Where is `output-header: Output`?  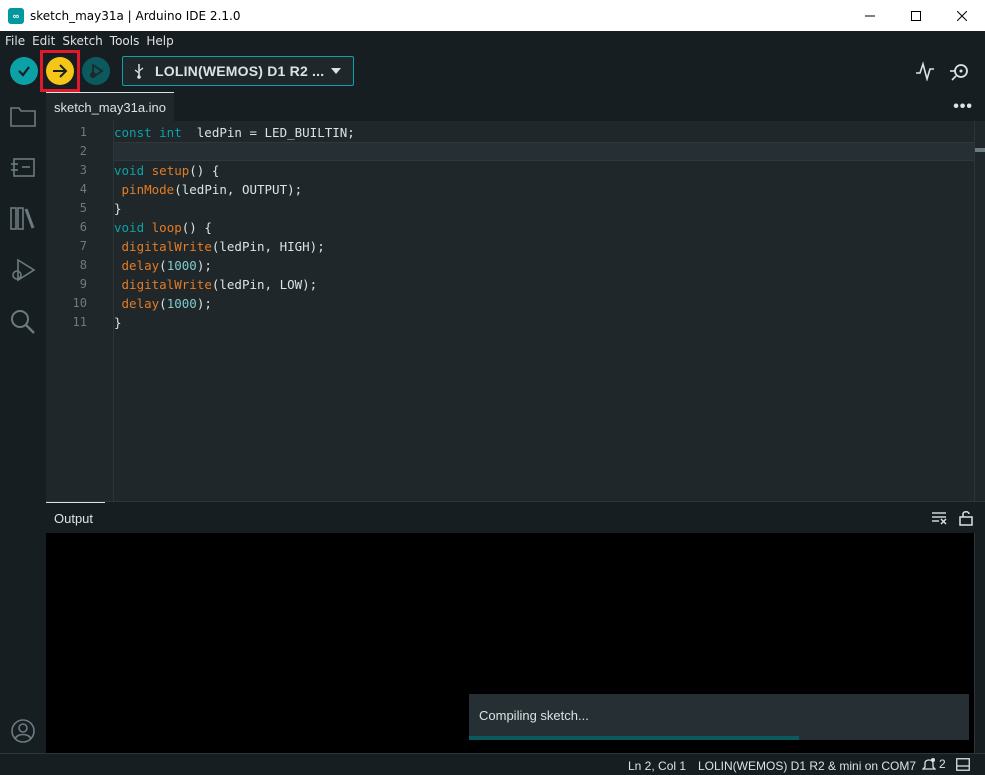
output-header: Output is located at coordinates (515, 517).